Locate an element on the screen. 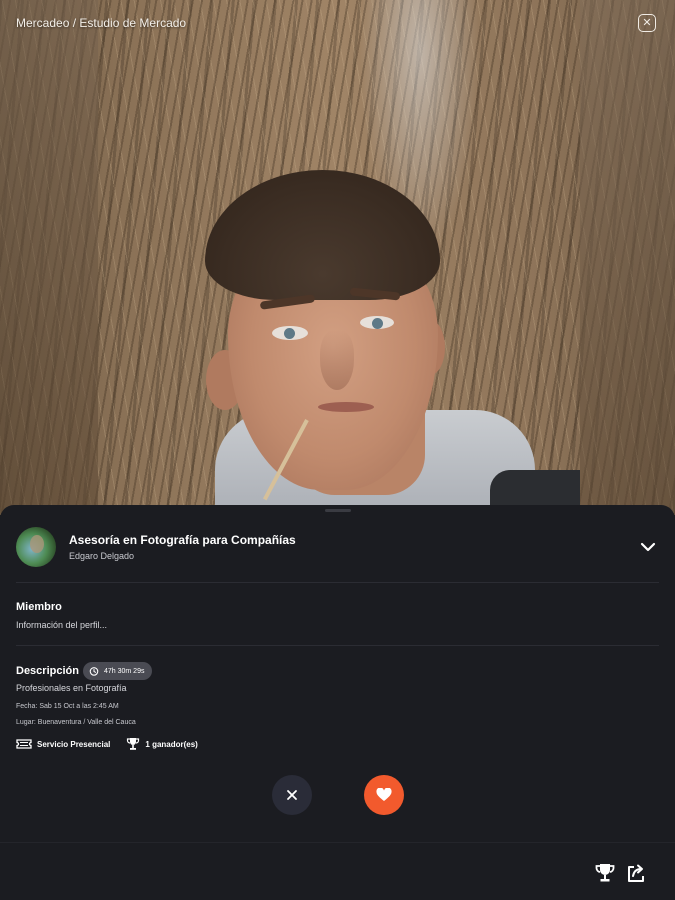 The height and width of the screenshot is (900, 675). winners-label: 1 ganador(es) is located at coordinates (171, 744).